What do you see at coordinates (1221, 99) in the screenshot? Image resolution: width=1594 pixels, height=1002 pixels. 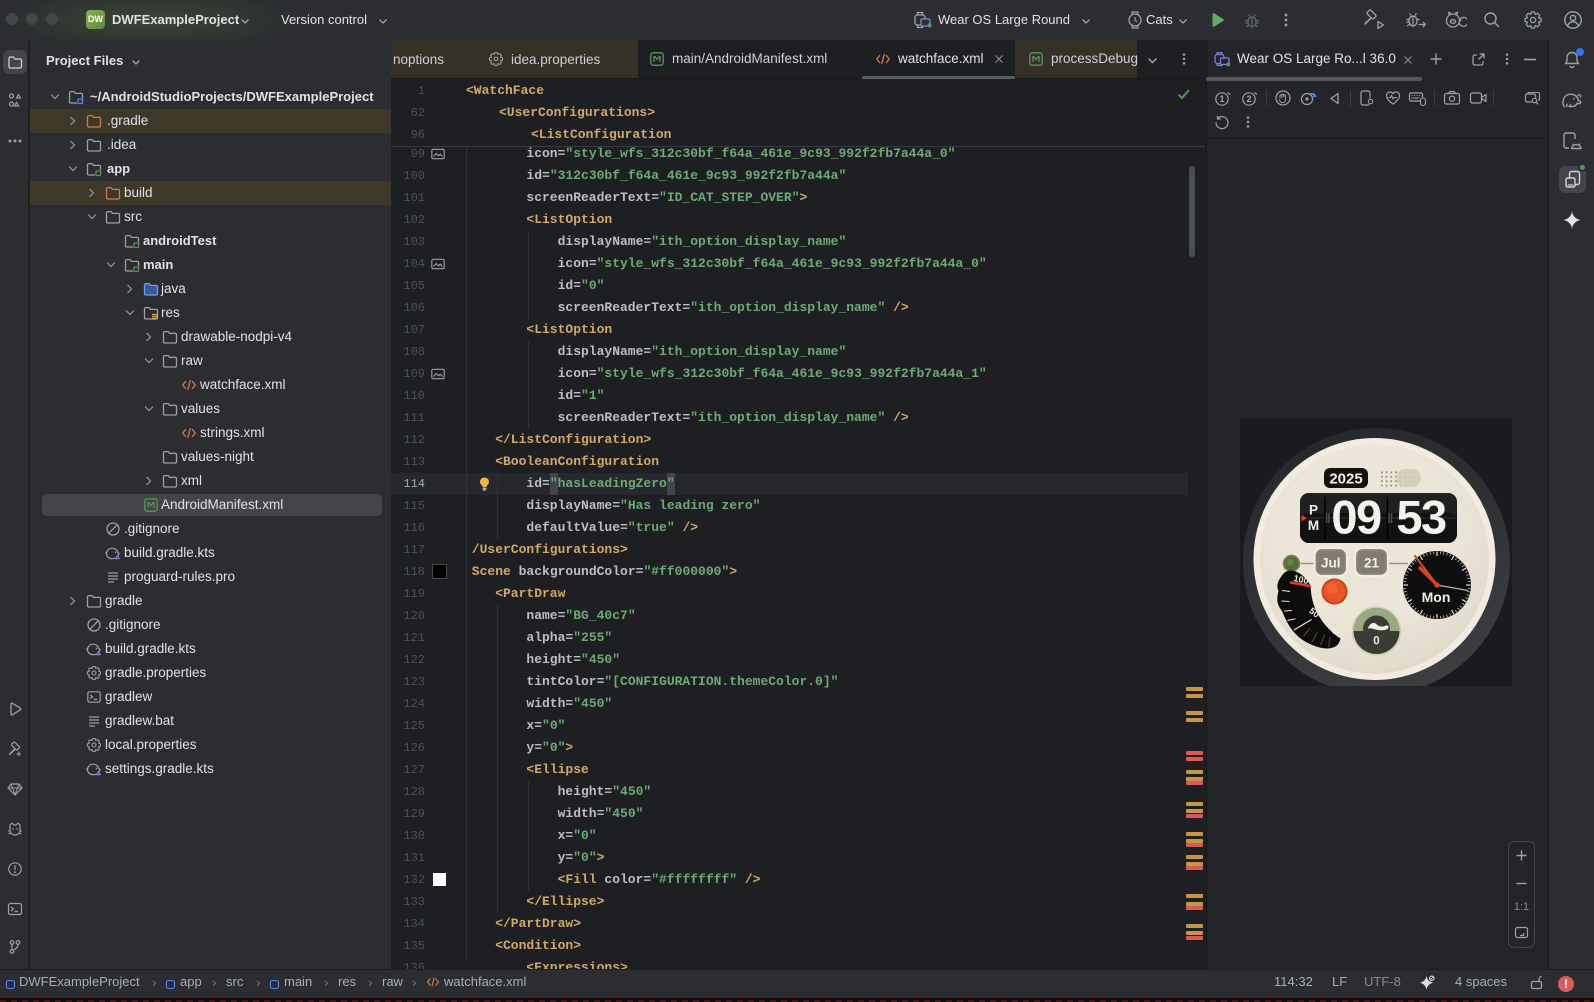 I see `svg-text: 1` at bounding box center [1221, 99].